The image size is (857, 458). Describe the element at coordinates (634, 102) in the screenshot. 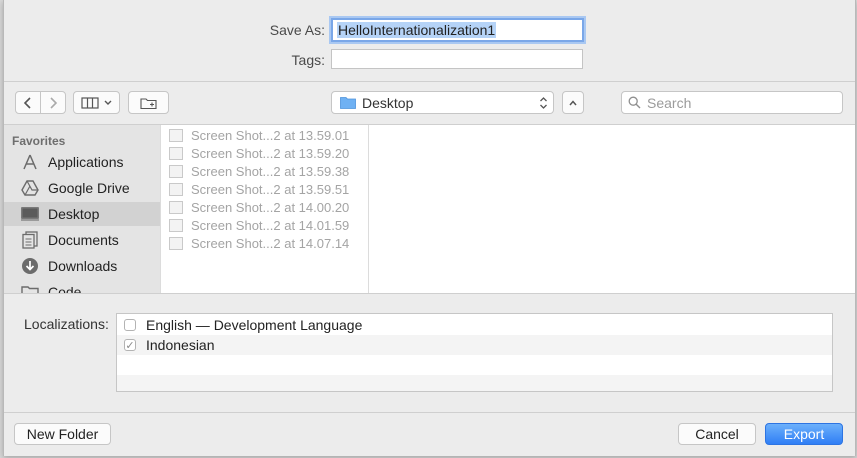

I see `search-icon` at that location.